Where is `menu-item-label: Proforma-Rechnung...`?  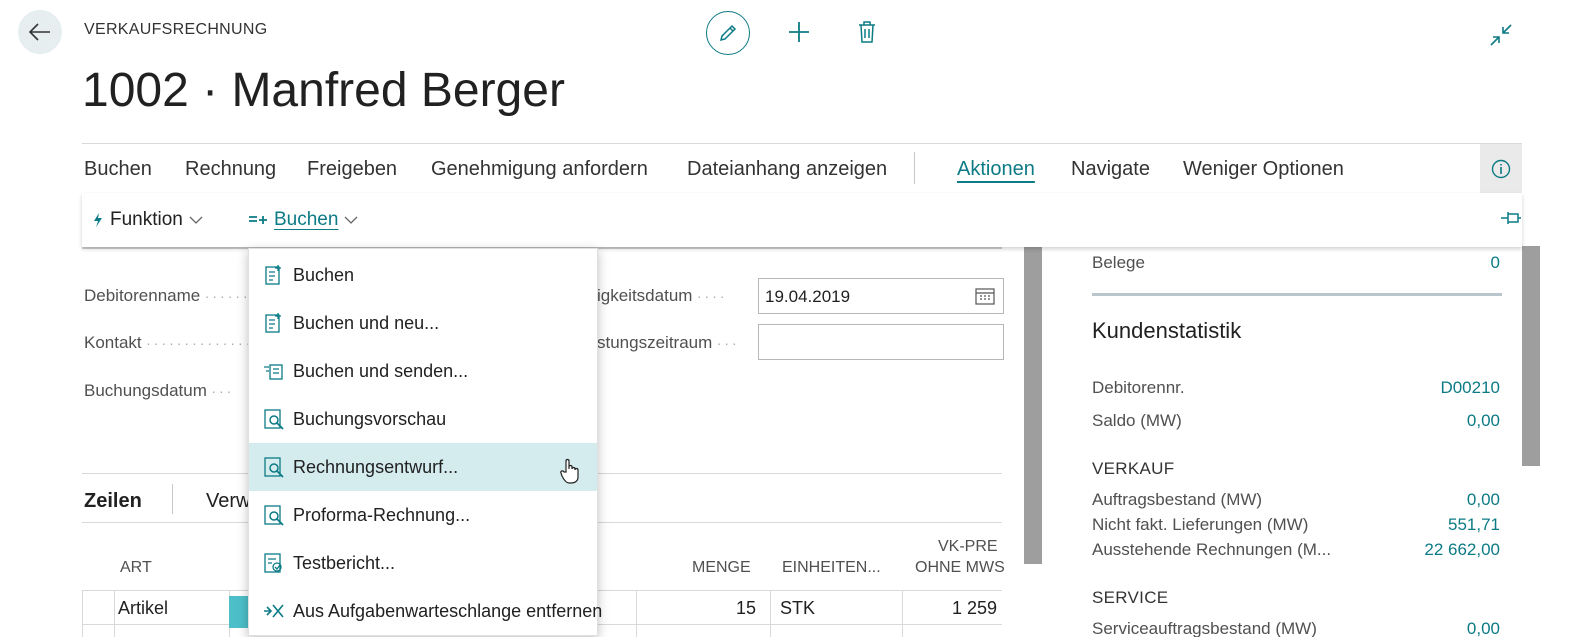 menu-item-label: Proforma-Rechnung... is located at coordinates (382, 514).